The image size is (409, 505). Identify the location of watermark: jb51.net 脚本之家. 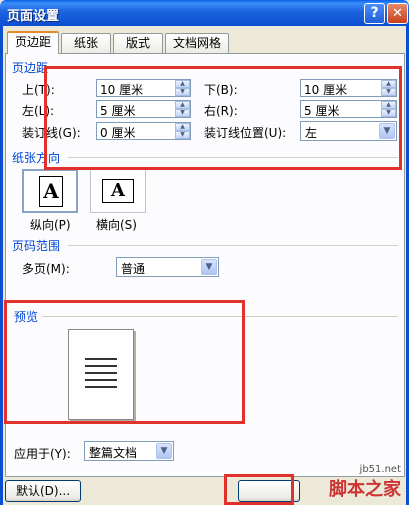
(365, 482).